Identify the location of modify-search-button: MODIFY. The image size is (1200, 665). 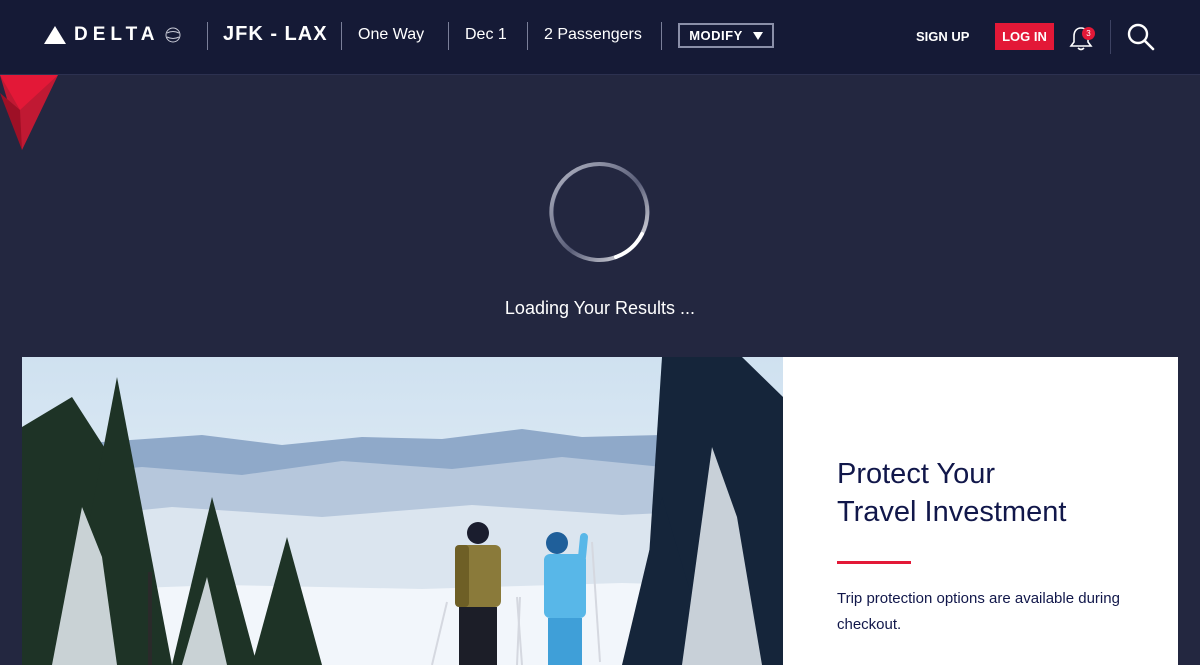
(726, 35).